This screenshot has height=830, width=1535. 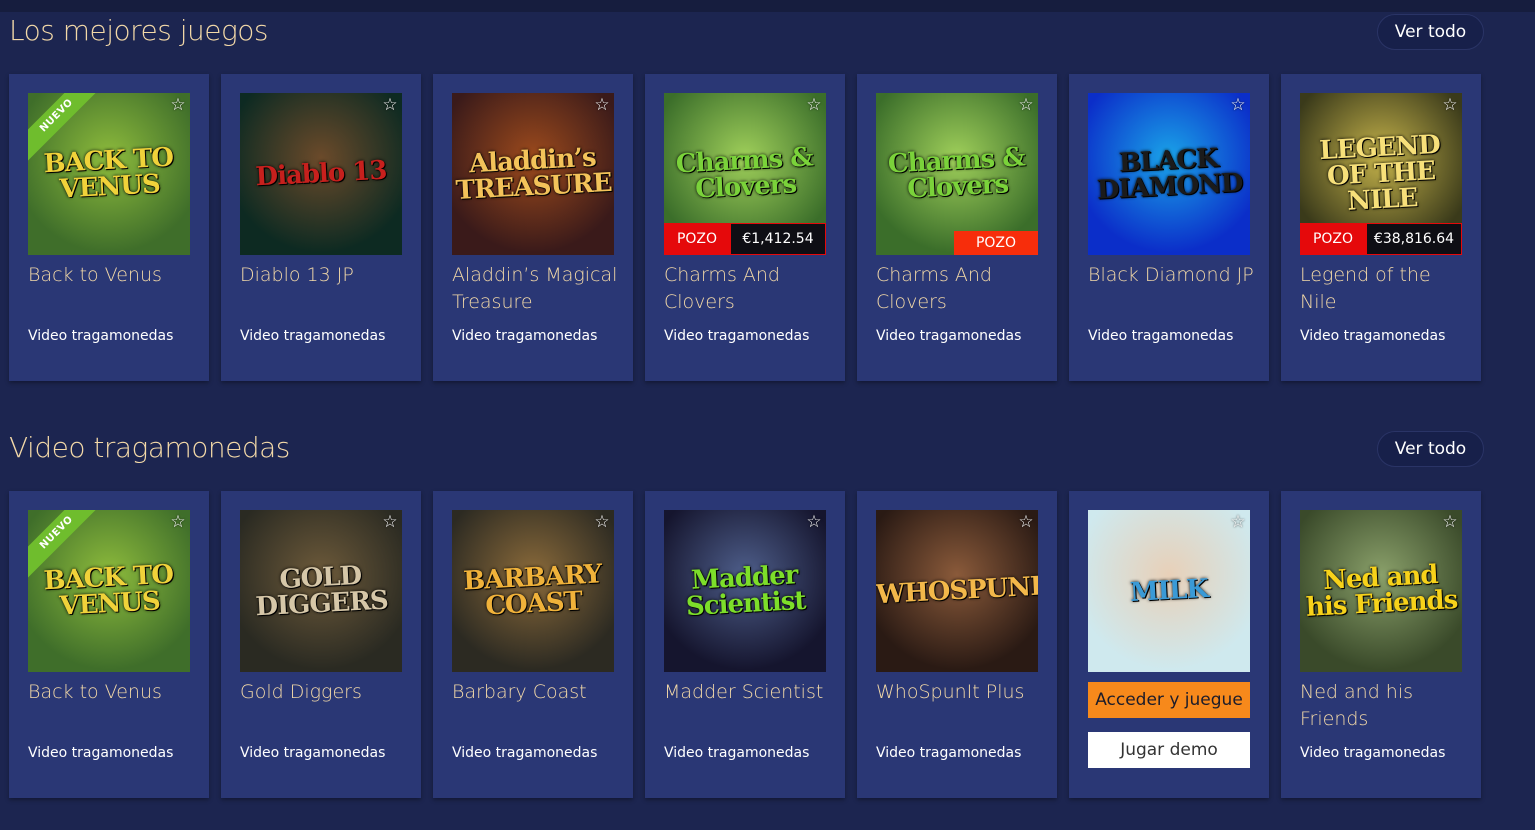 I want to click on section-title: Video tragamonedas, so click(x=149, y=447).